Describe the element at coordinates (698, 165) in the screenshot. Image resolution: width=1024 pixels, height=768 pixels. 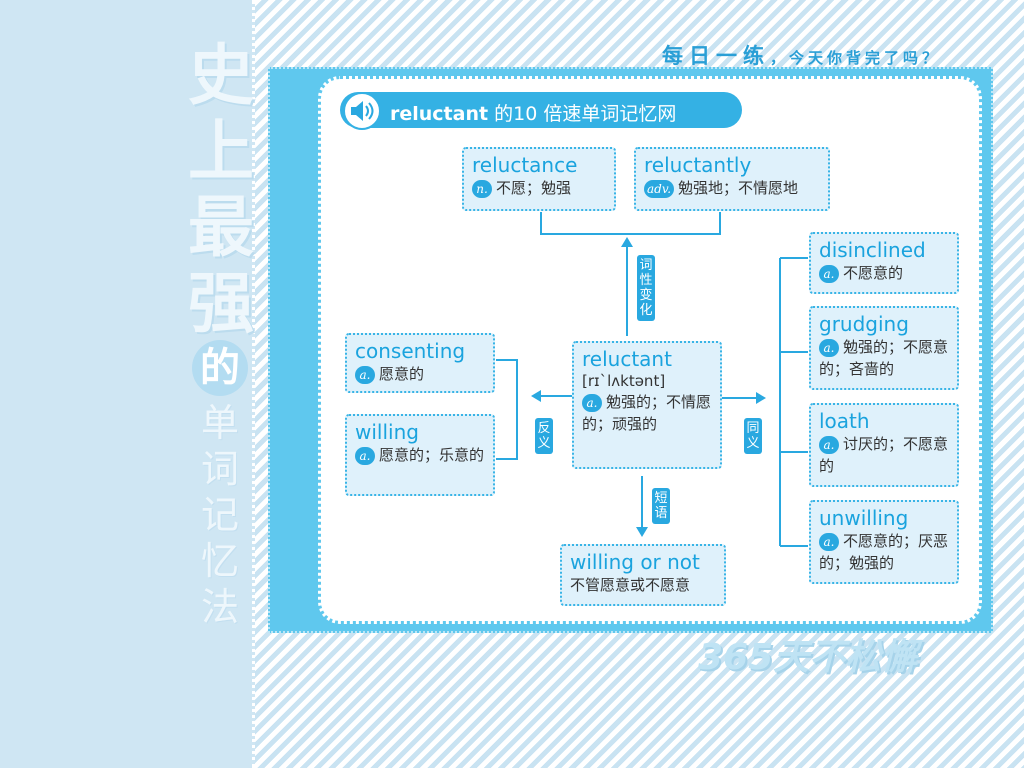
I see `node-word: reluctantly` at that location.